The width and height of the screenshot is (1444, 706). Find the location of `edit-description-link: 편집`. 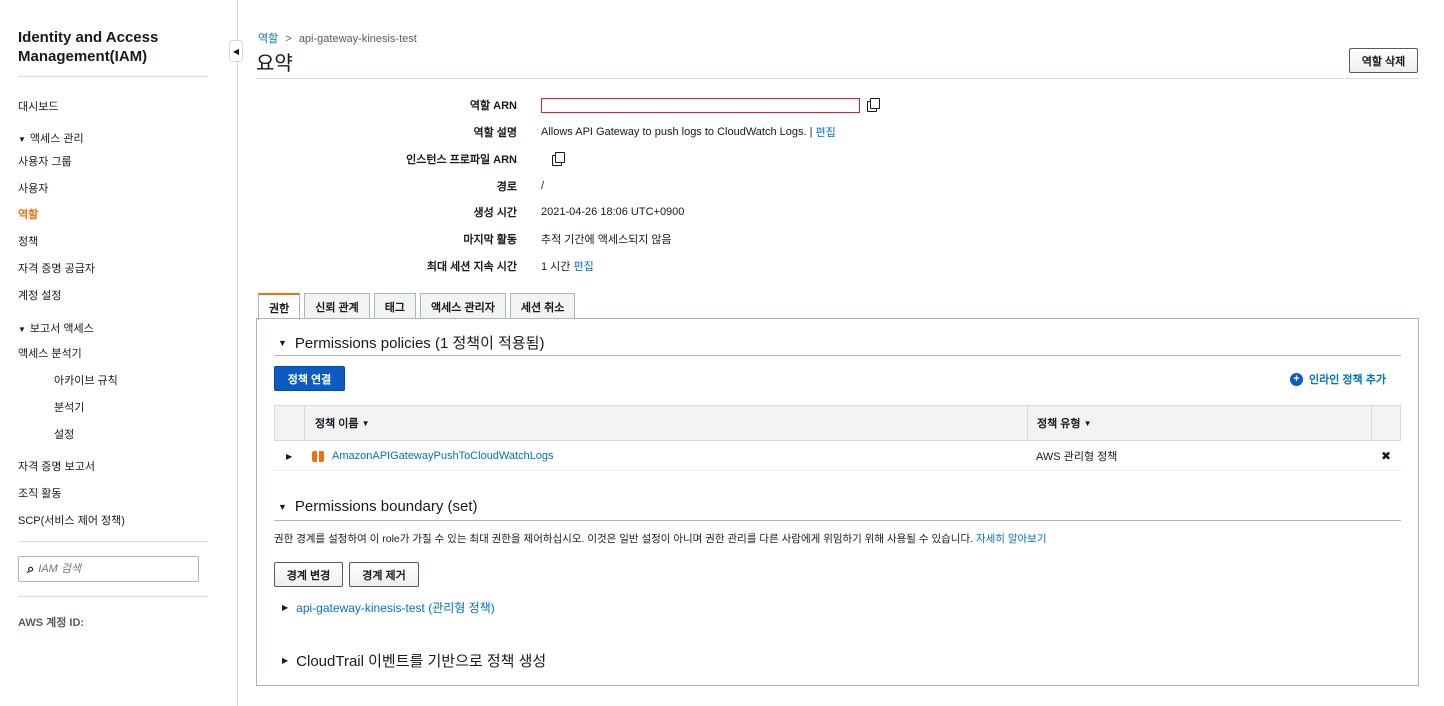

edit-description-link: 편집 is located at coordinates (826, 132).